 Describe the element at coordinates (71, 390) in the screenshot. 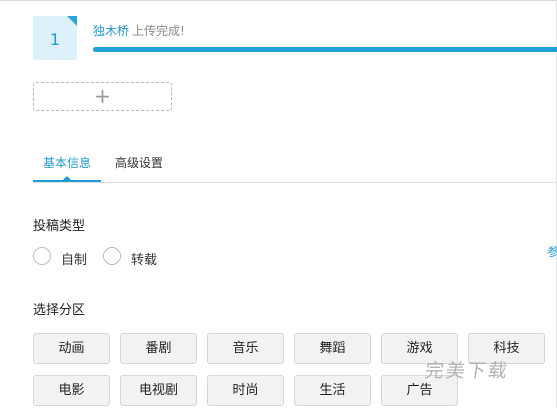

I see `category-button-movie: 电影` at that location.